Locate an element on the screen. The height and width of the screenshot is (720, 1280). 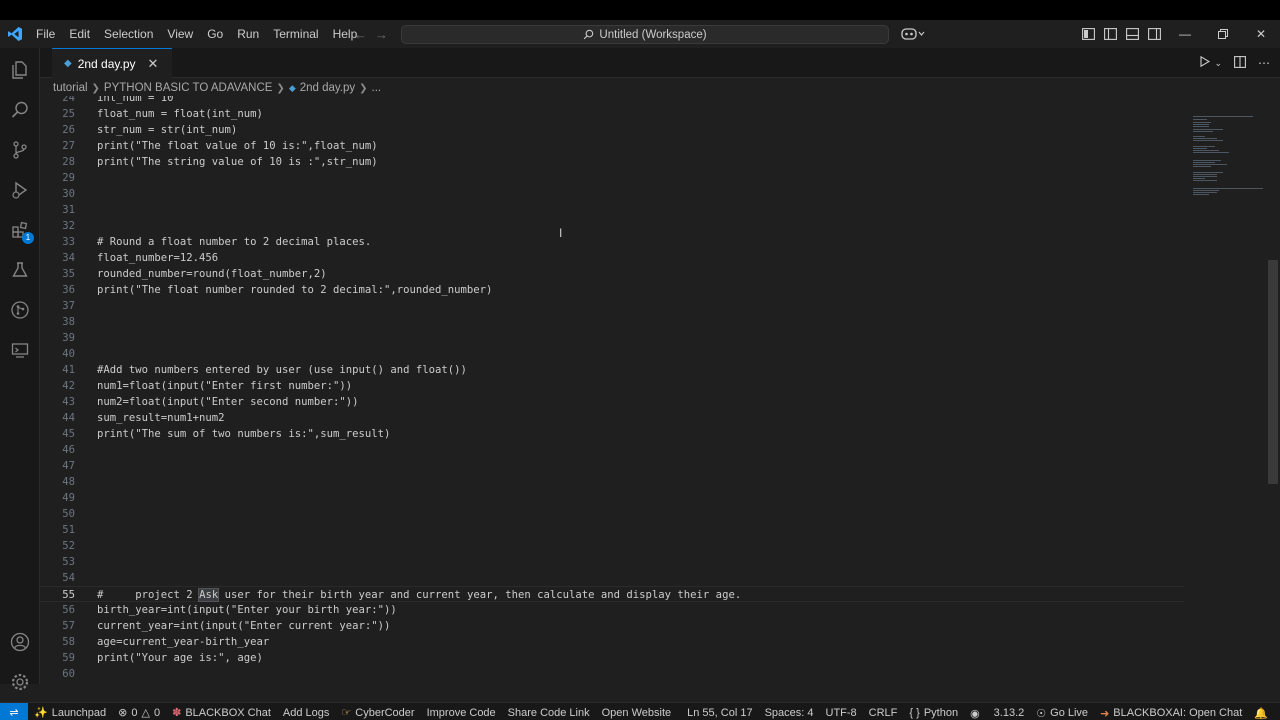
code-line: 60 is located at coordinates (615, 672).